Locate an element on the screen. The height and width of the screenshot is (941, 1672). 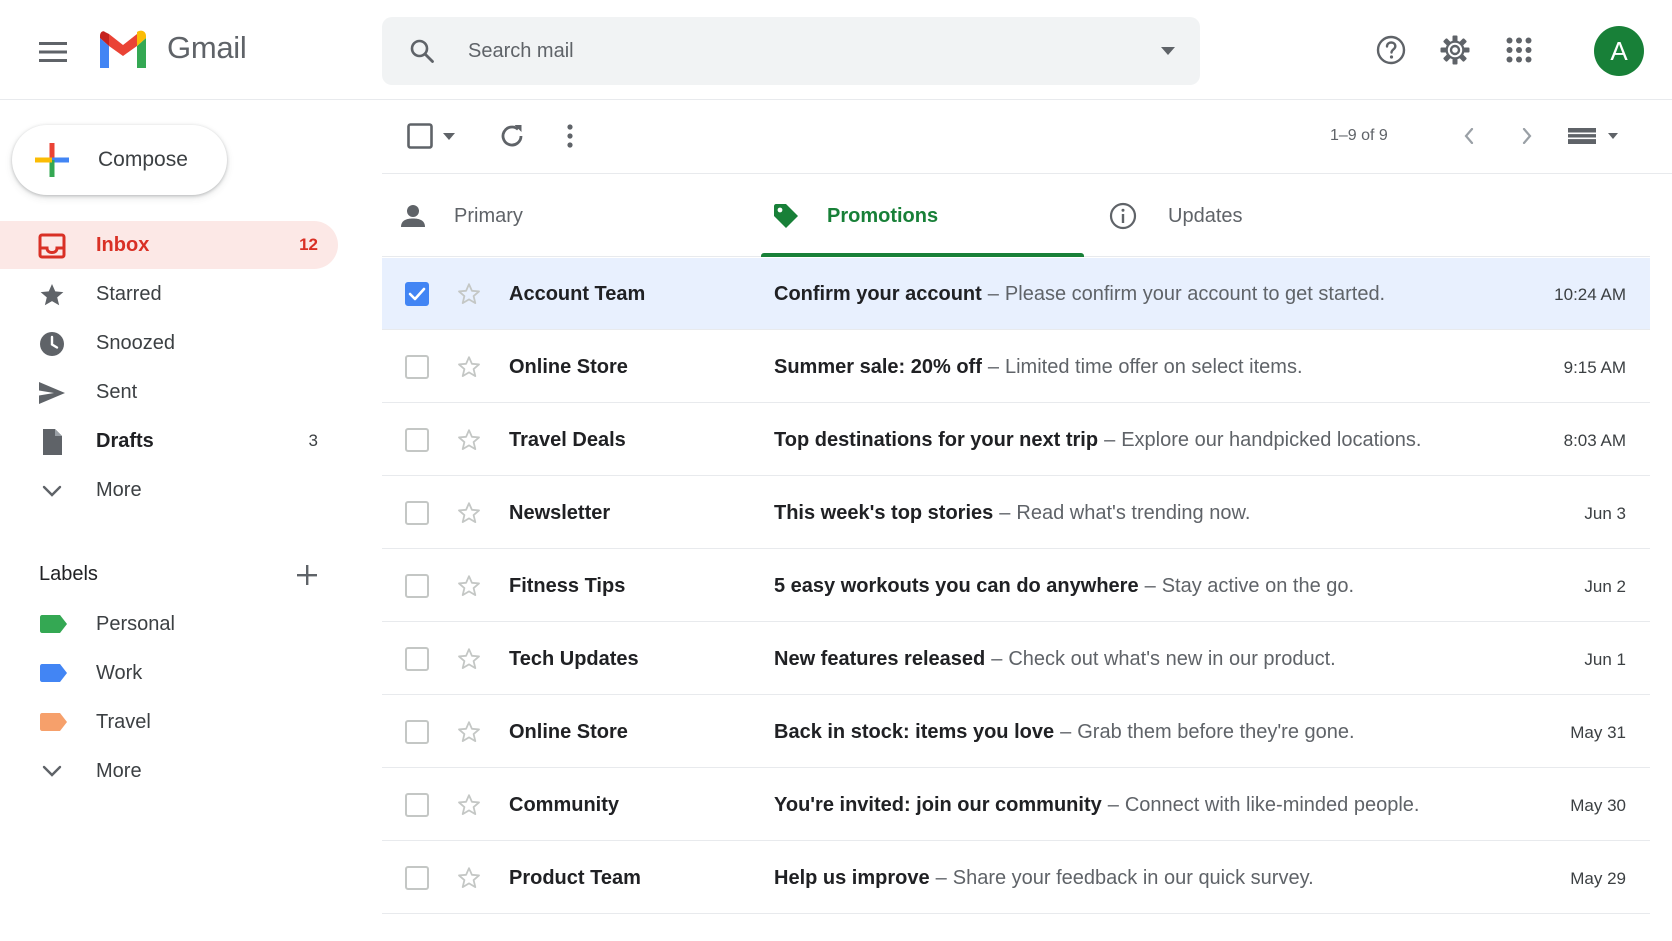
density-toggle-icon is located at coordinates (1594, 136).